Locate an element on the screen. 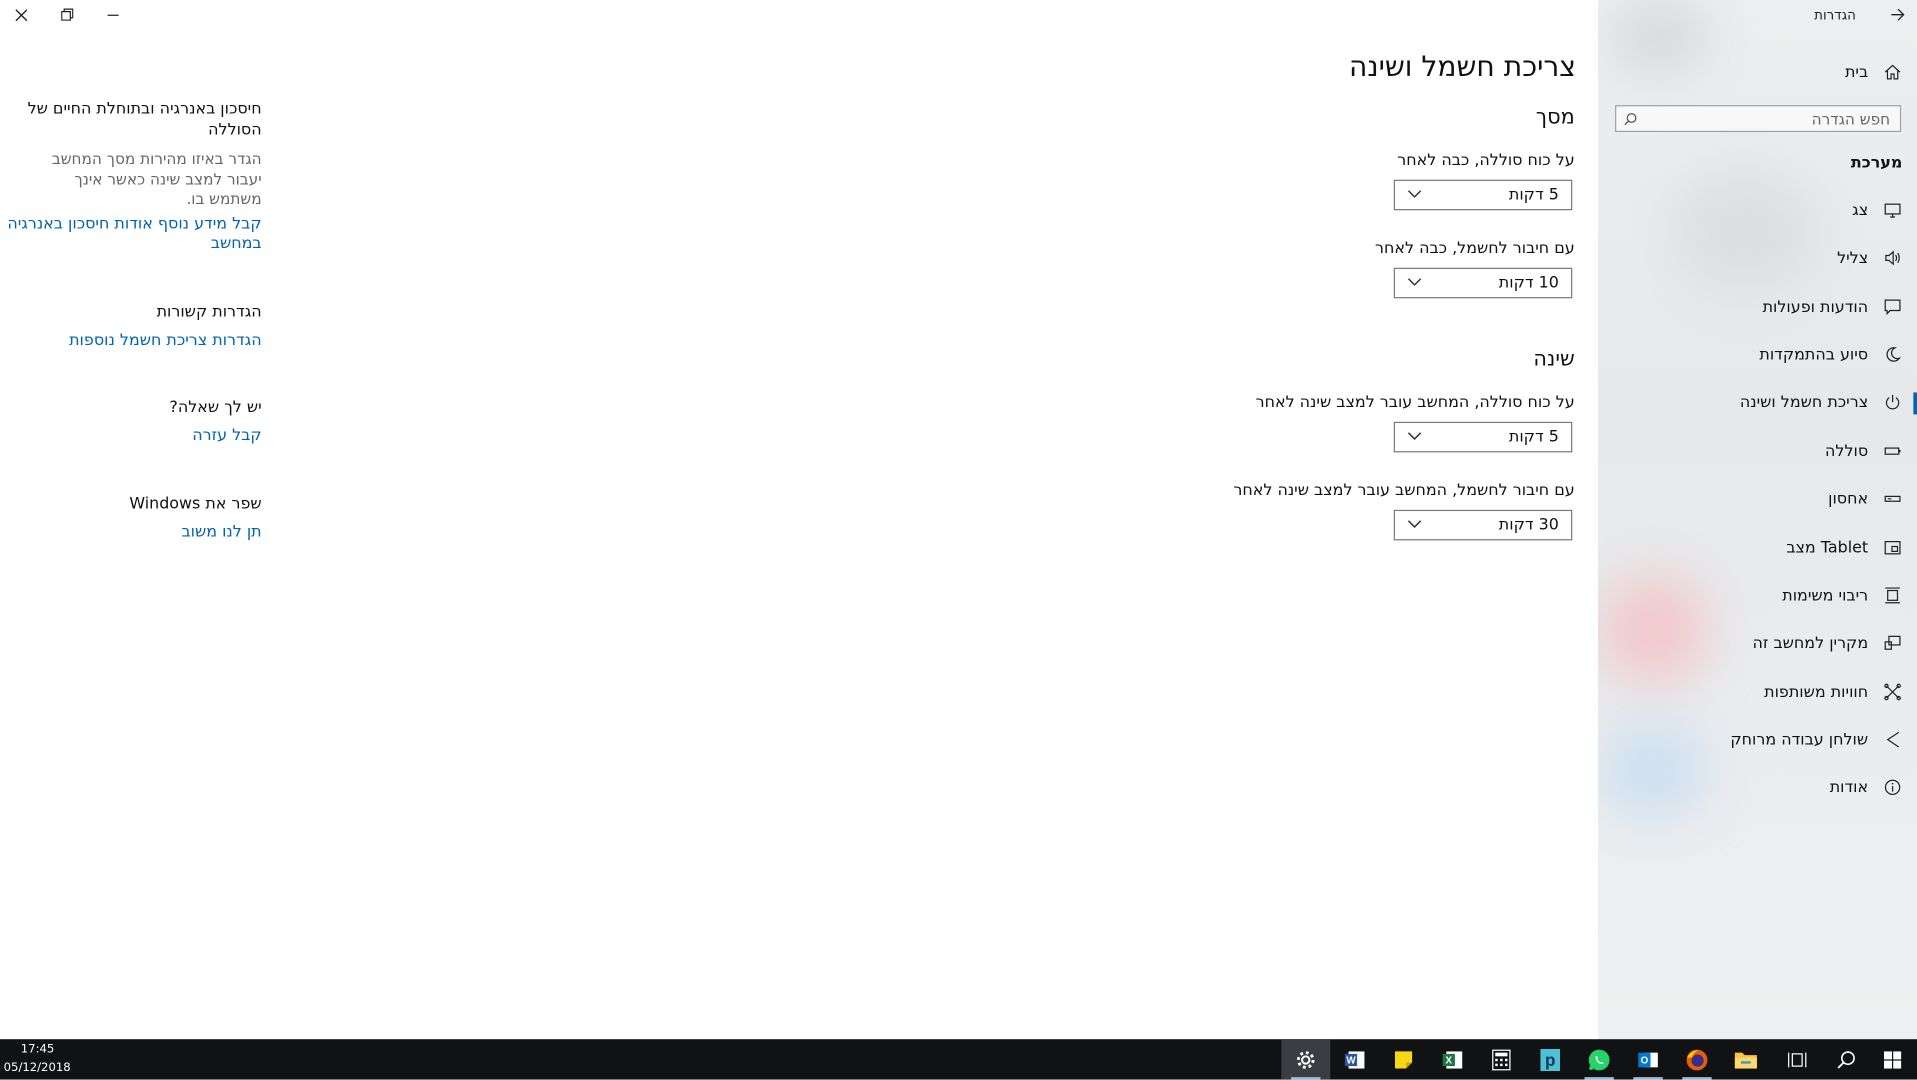 The height and width of the screenshot is (1080, 1917). svg-text: X is located at coordinates (1449, 1060).